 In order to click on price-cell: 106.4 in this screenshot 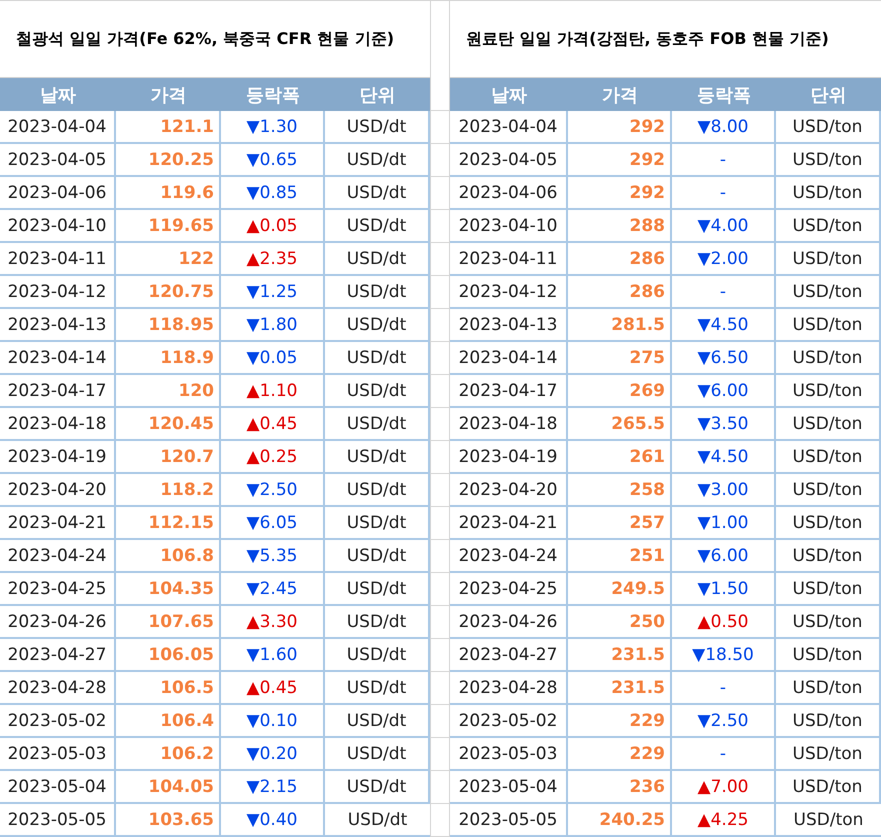, I will do `click(168, 721)`.